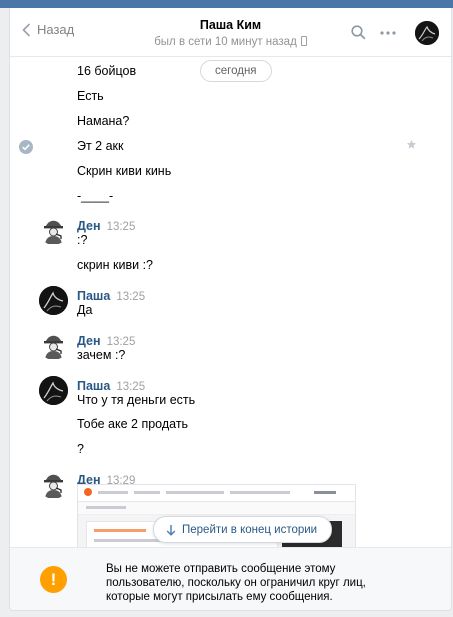  What do you see at coordinates (388, 33) in the screenshot?
I see `more-icon` at bounding box center [388, 33].